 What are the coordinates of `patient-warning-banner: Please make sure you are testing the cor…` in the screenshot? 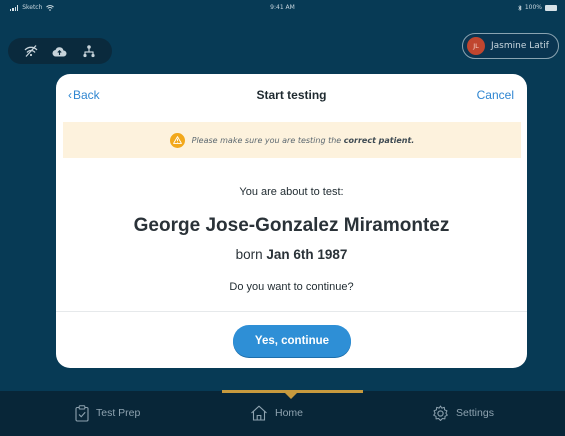 It's located at (292, 140).